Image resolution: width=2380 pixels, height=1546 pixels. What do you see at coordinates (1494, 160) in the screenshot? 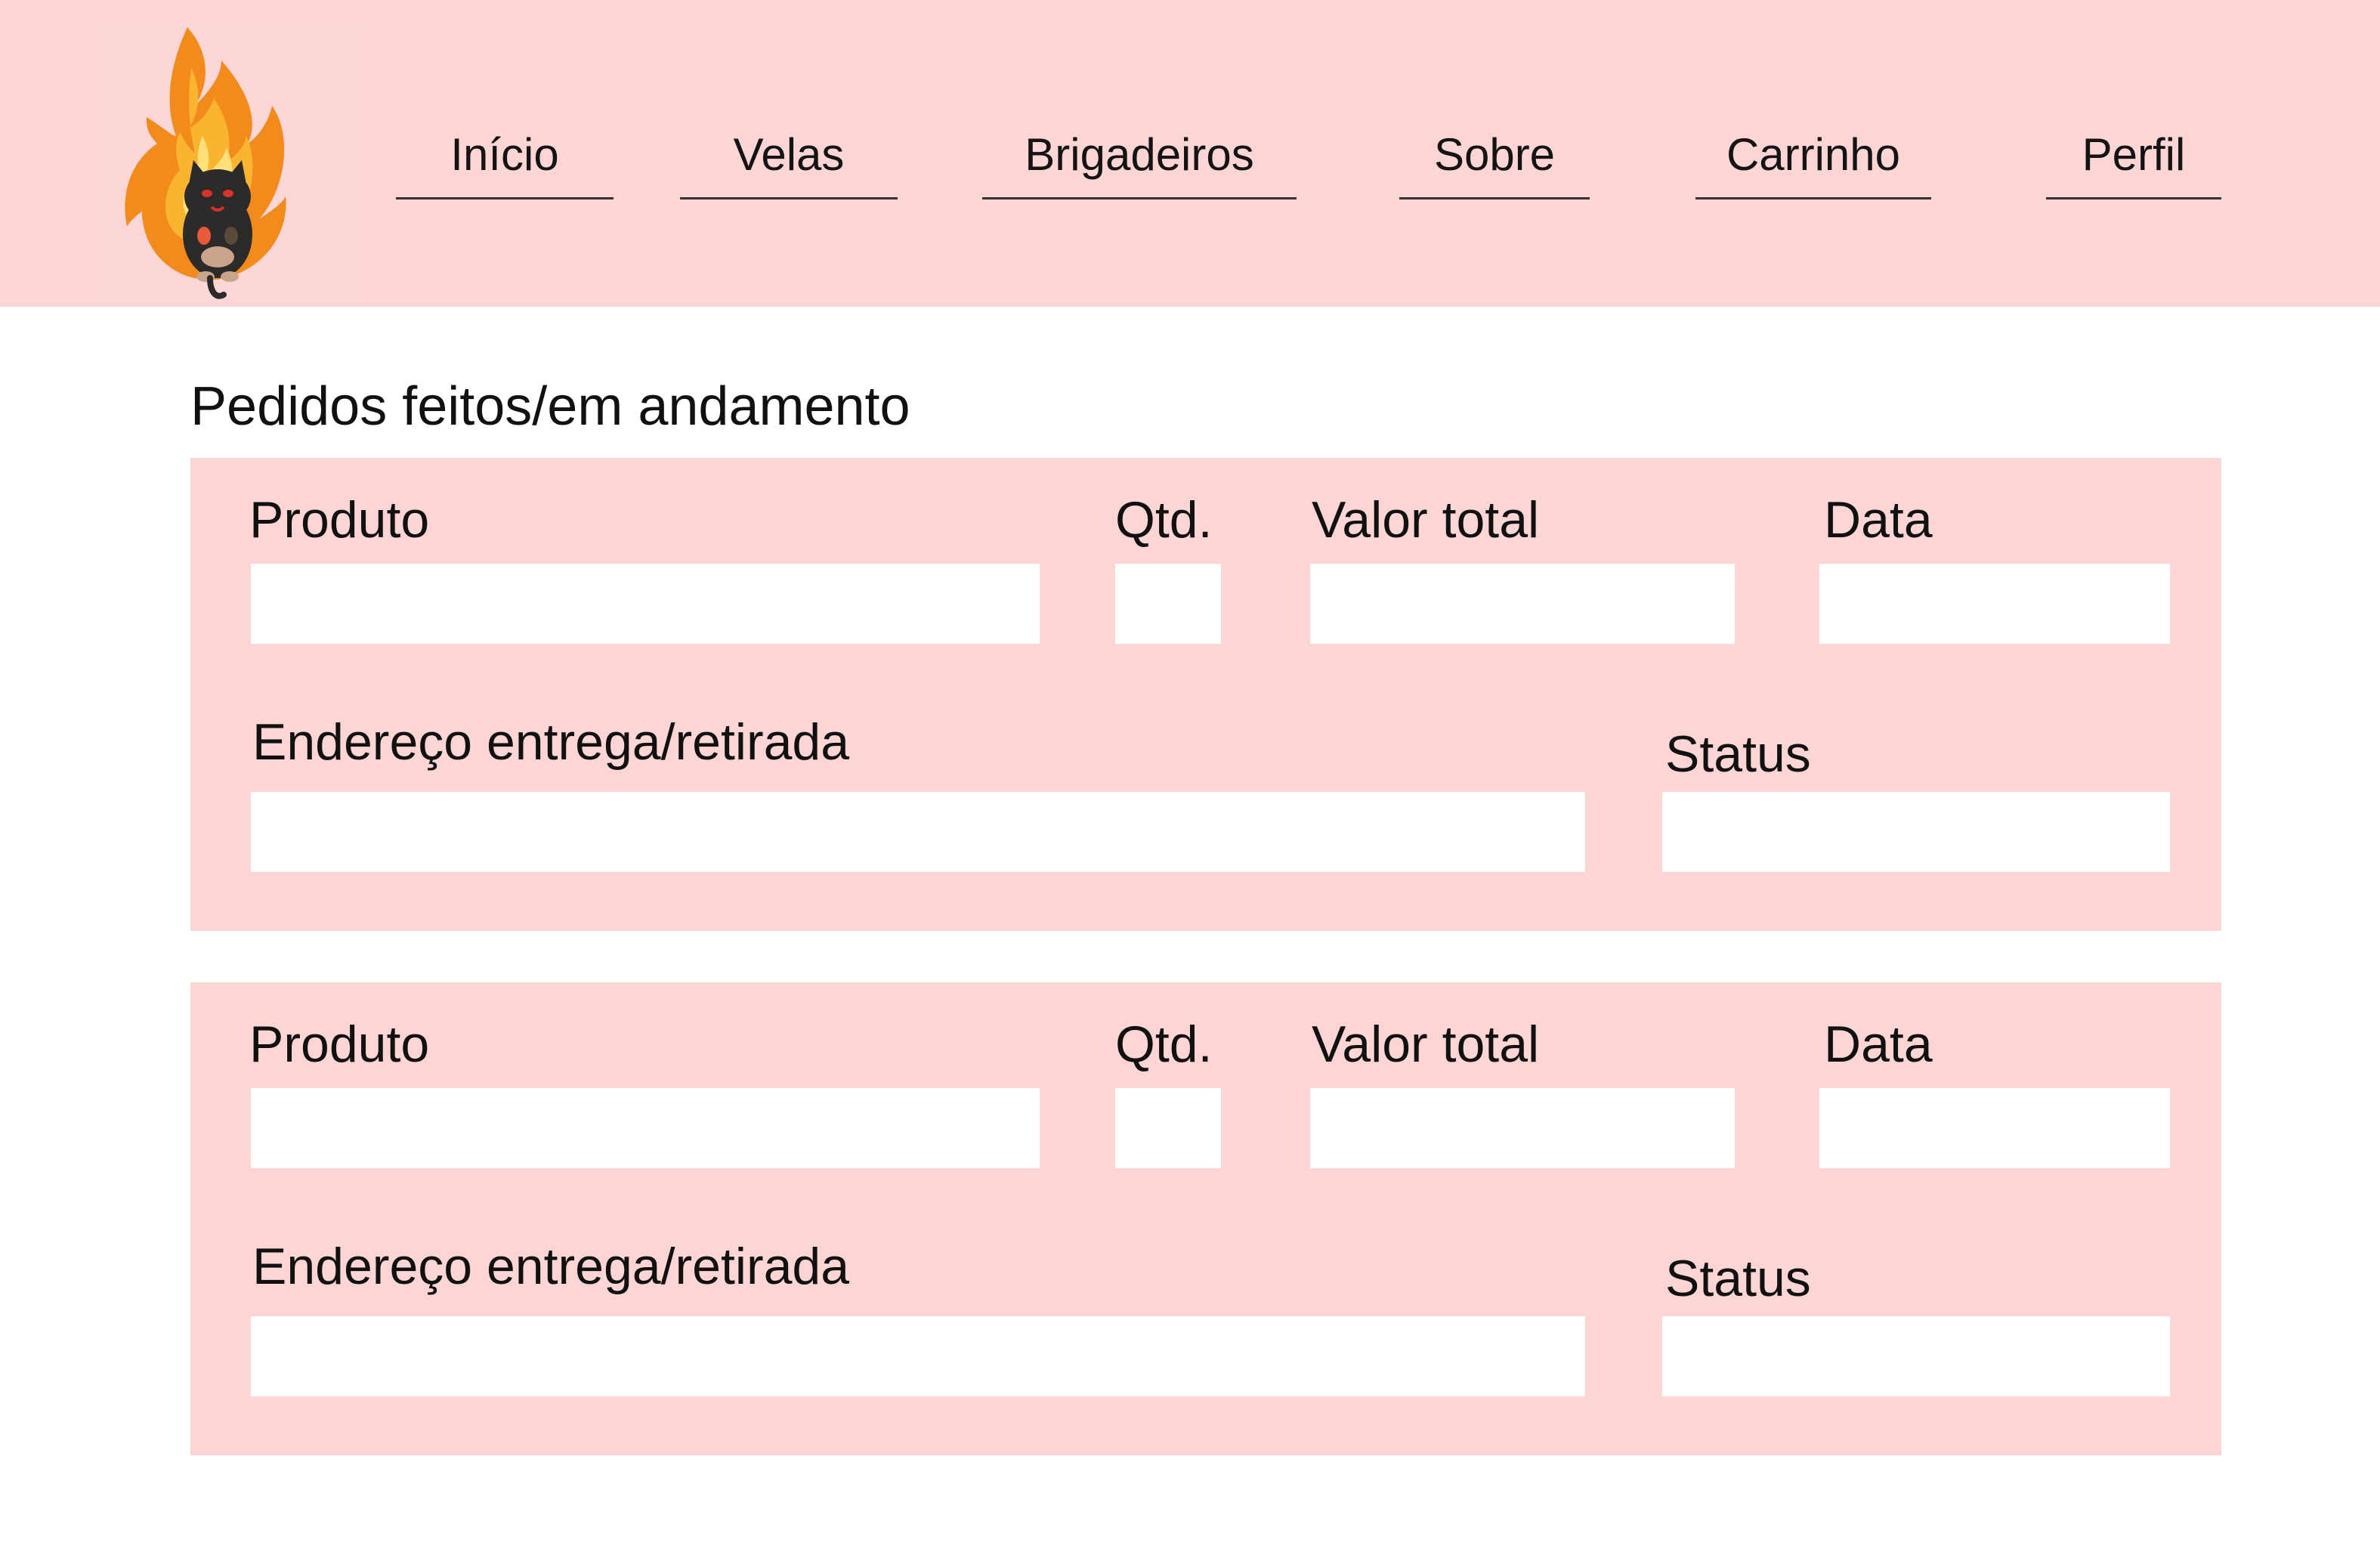
I see `nav-item-sobre: Sobre` at bounding box center [1494, 160].